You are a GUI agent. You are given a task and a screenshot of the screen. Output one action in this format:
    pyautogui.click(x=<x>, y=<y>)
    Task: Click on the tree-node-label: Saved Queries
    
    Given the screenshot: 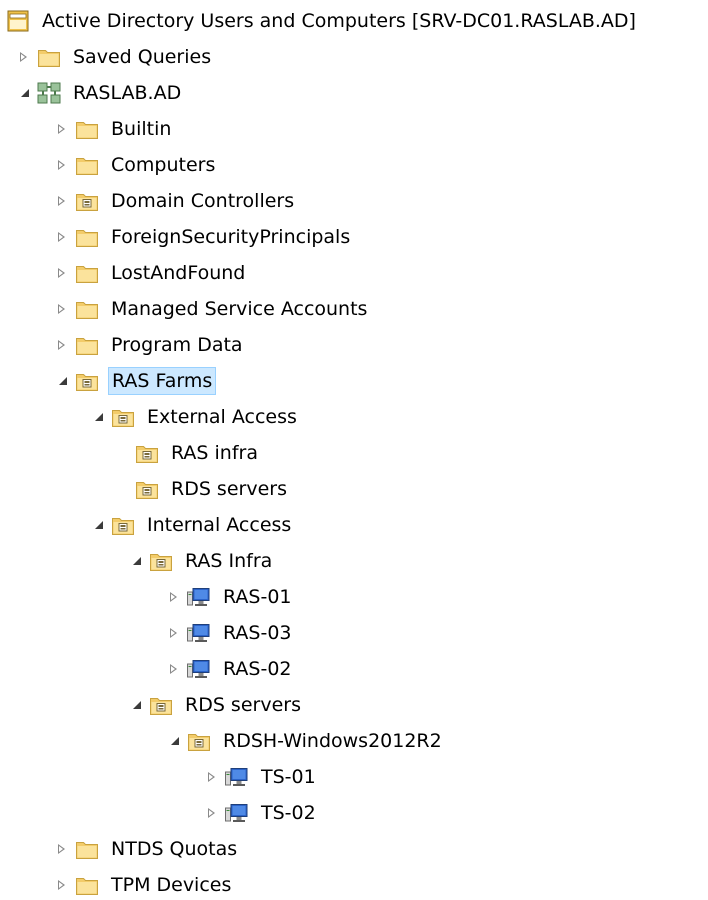 What is the action you would take?
    pyautogui.click(x=142, y=57)
    